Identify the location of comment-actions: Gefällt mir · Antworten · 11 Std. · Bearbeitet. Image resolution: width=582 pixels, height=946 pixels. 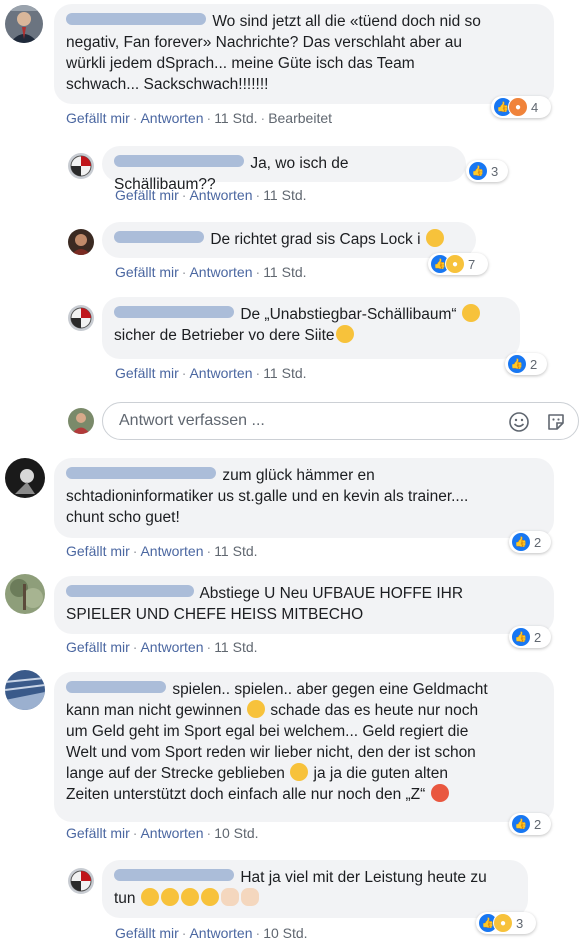
(199, 118).